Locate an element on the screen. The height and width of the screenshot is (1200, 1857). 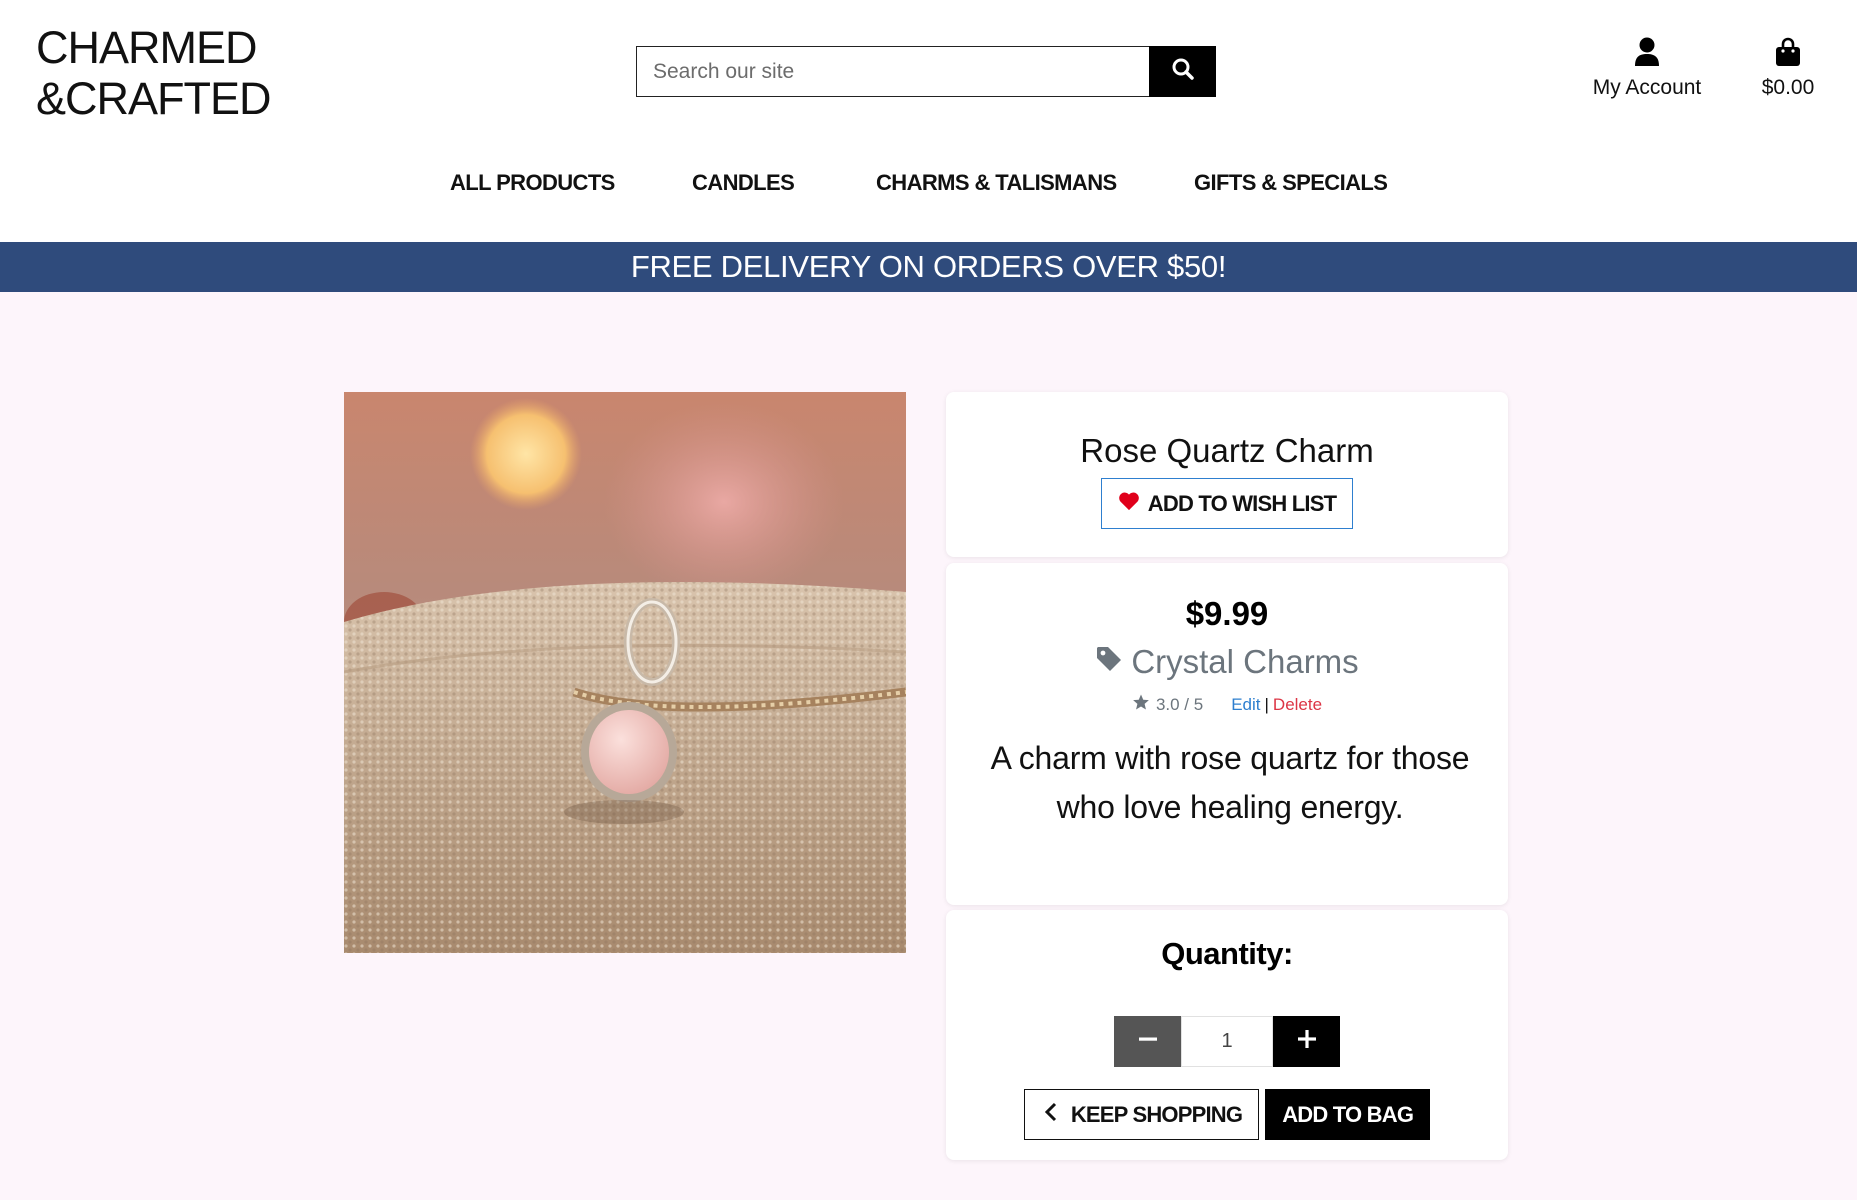
minus-icon is located at coordinates (1148, 1041).